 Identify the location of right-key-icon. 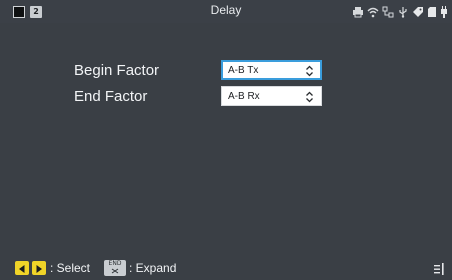
(39, 268).